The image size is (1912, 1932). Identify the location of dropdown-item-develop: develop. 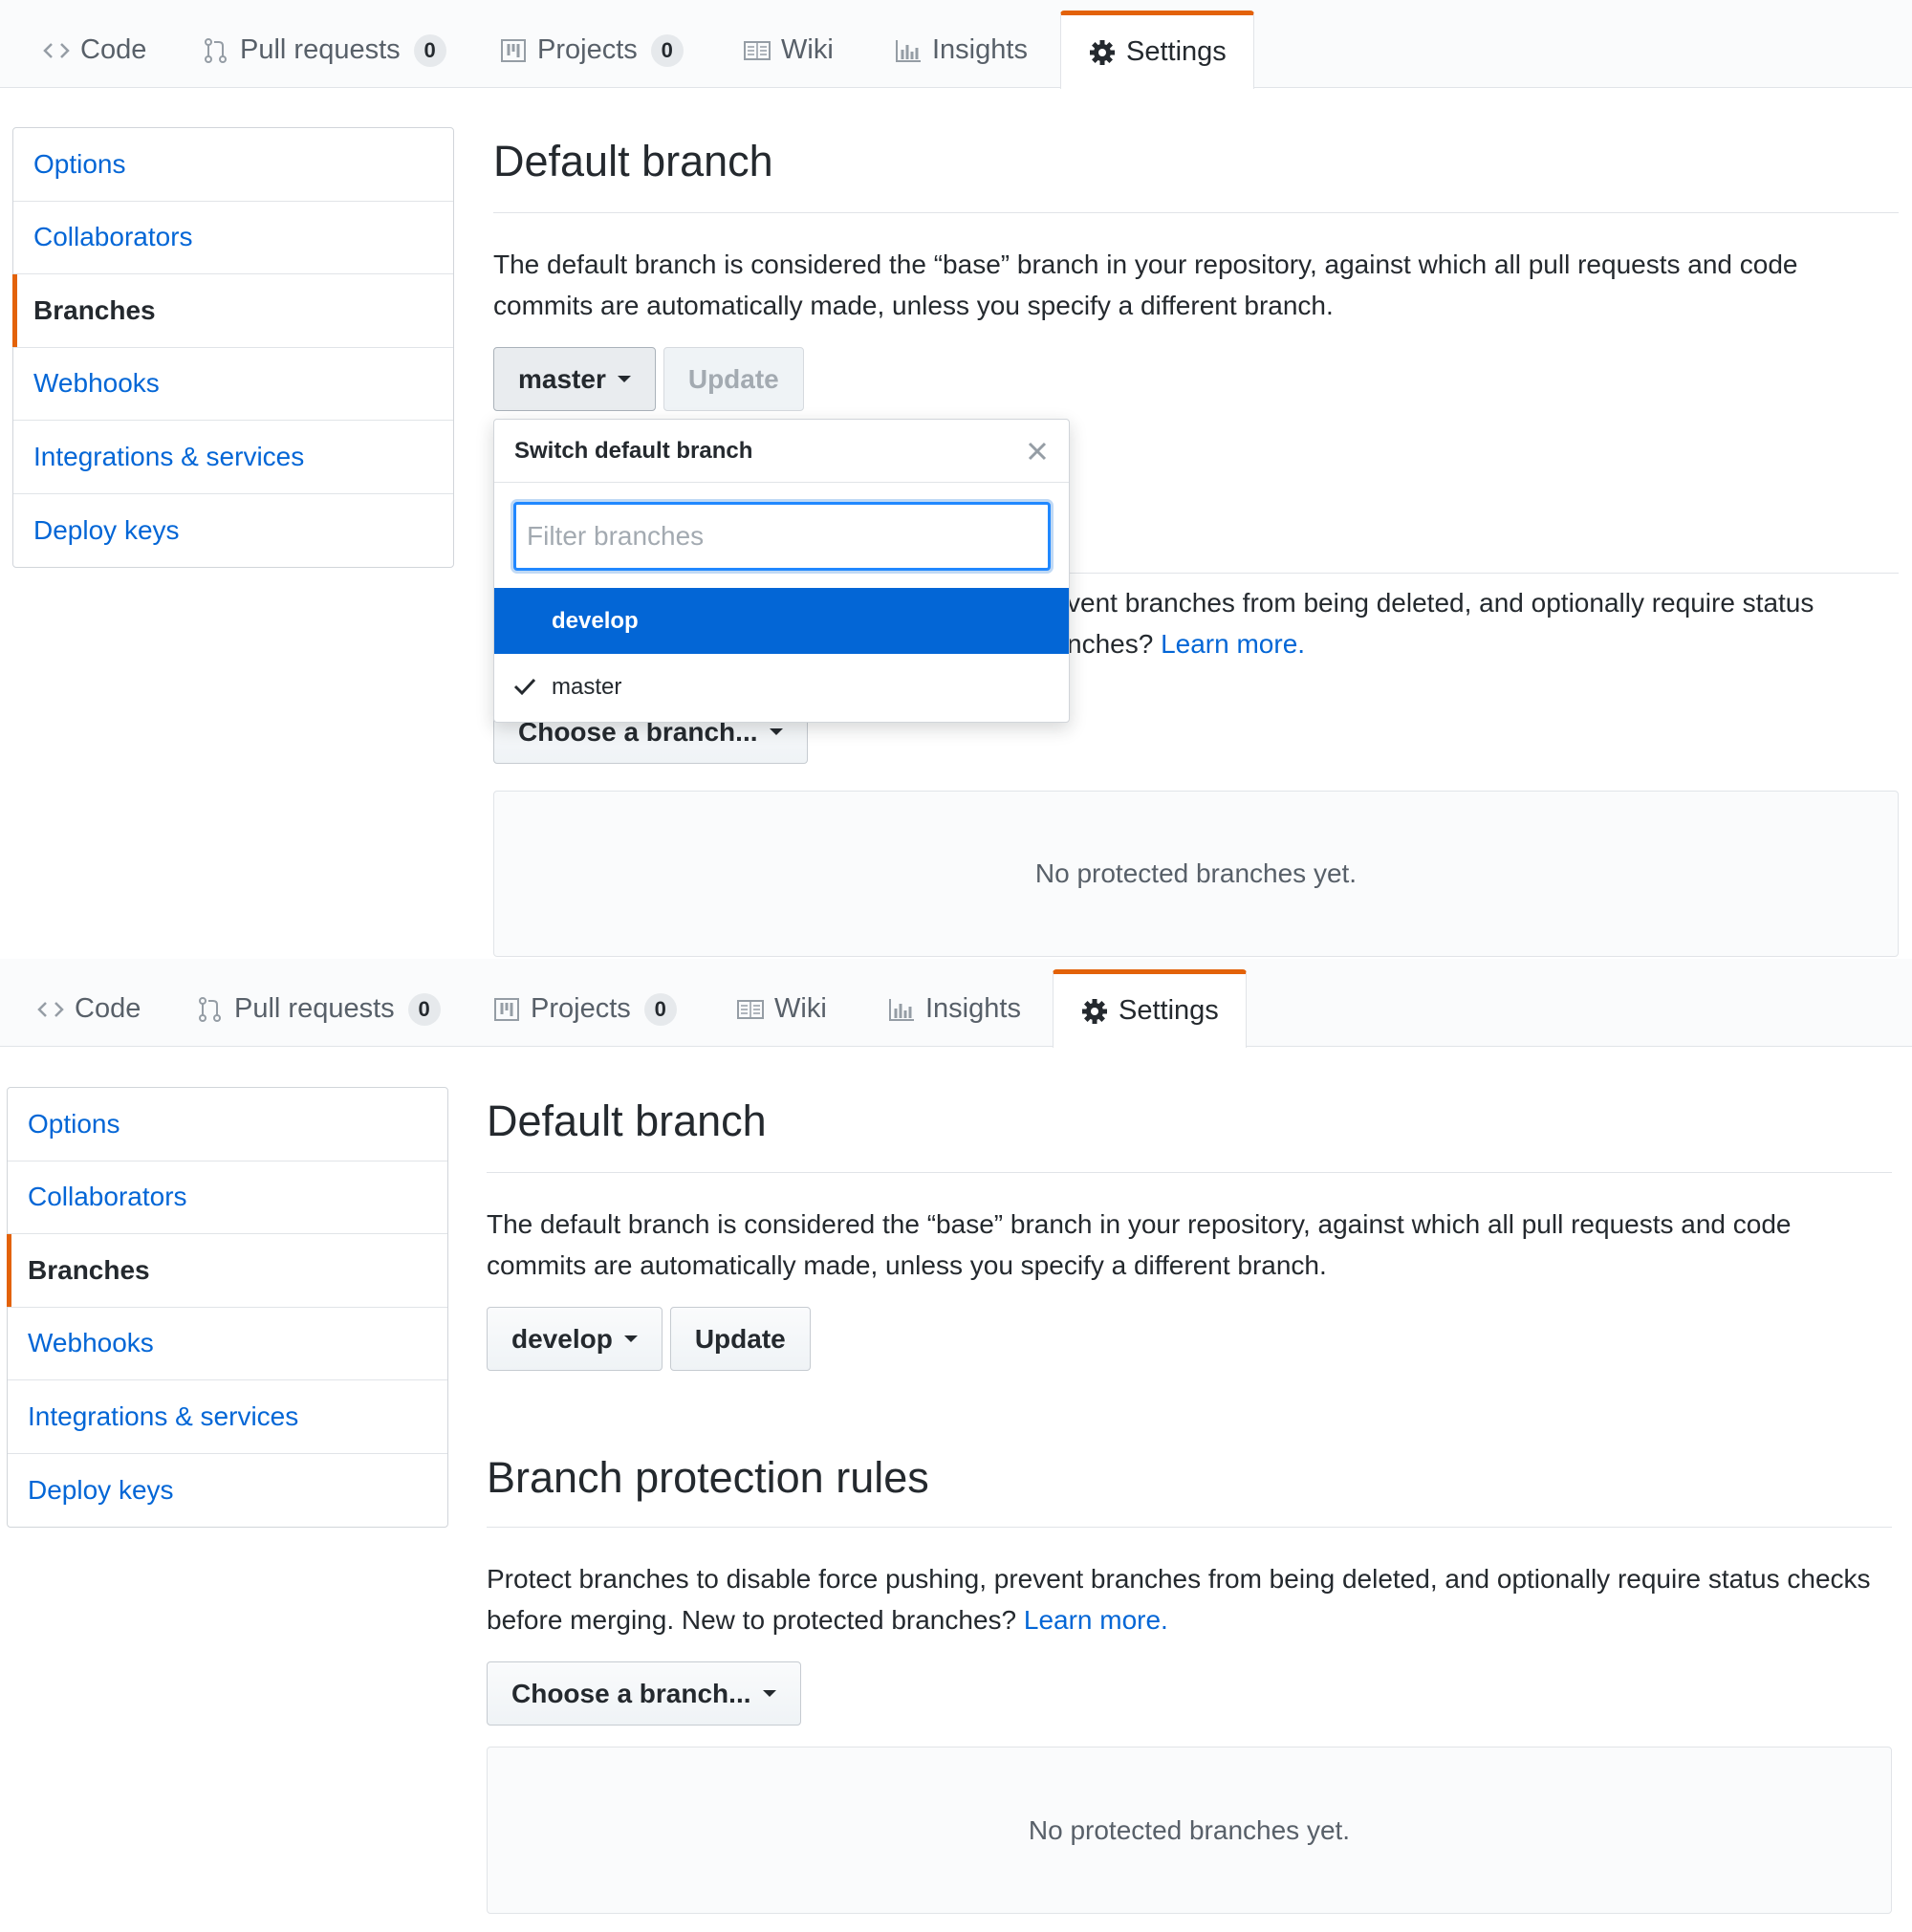
(781, 621).